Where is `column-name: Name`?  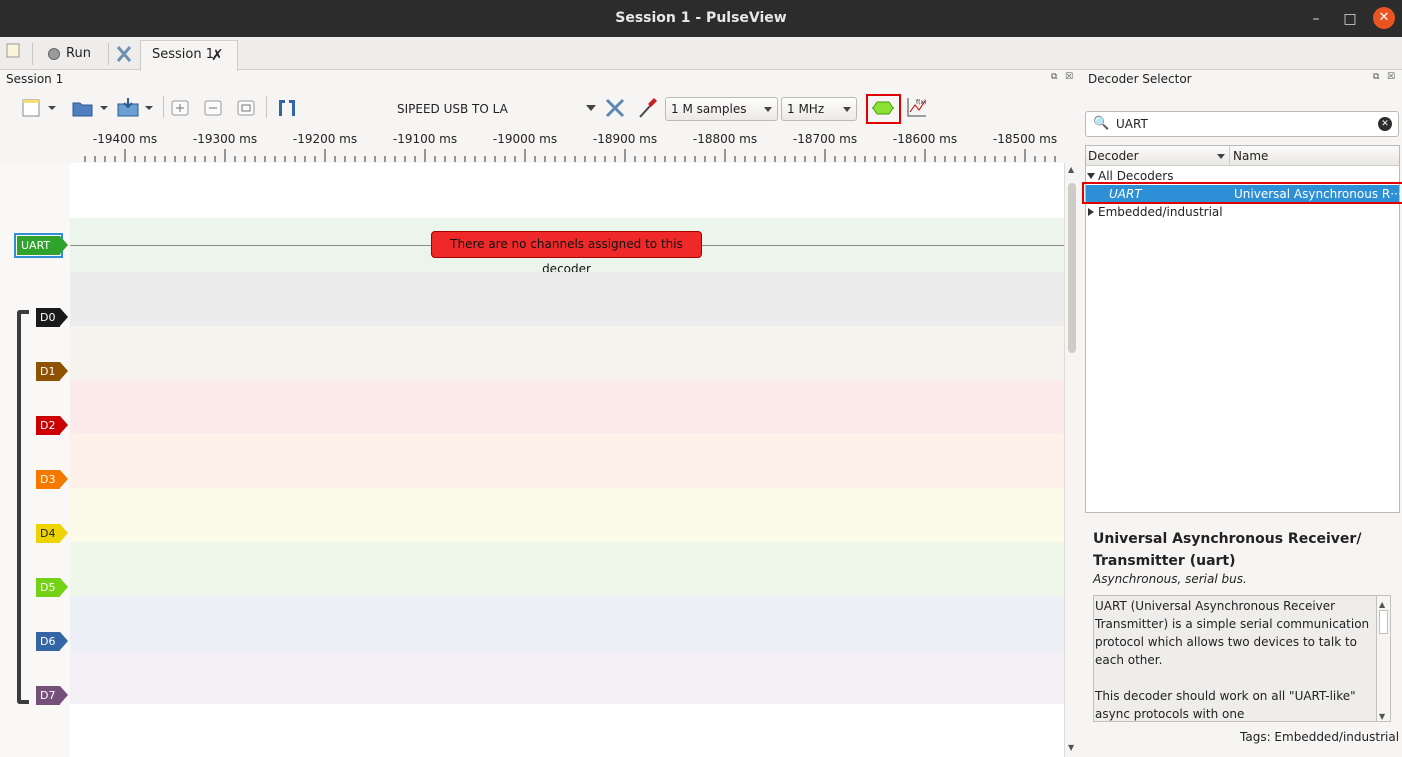
column-name: Name is located at coordinates (1250, 156).